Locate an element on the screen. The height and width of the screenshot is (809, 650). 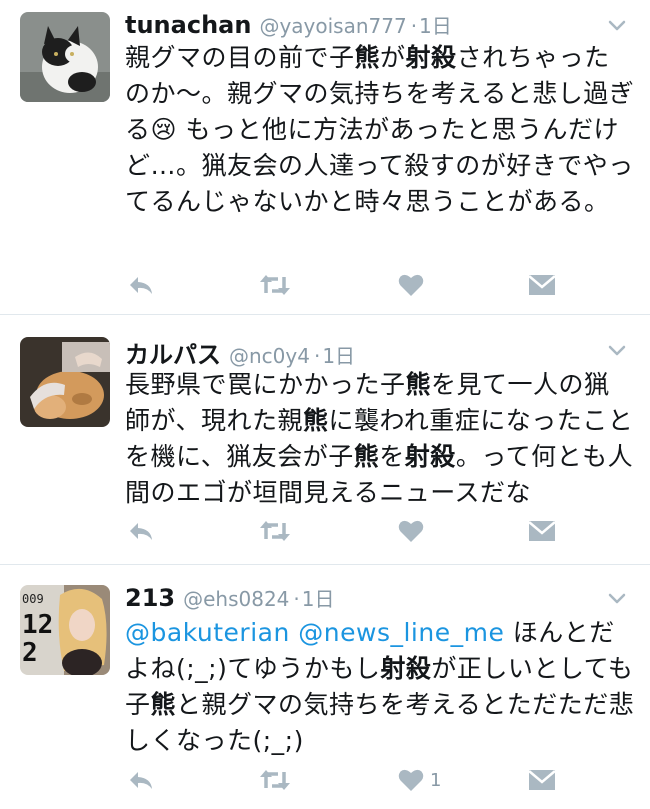
user-handle: @yayoisan777 is located at coordinates (332, 26).